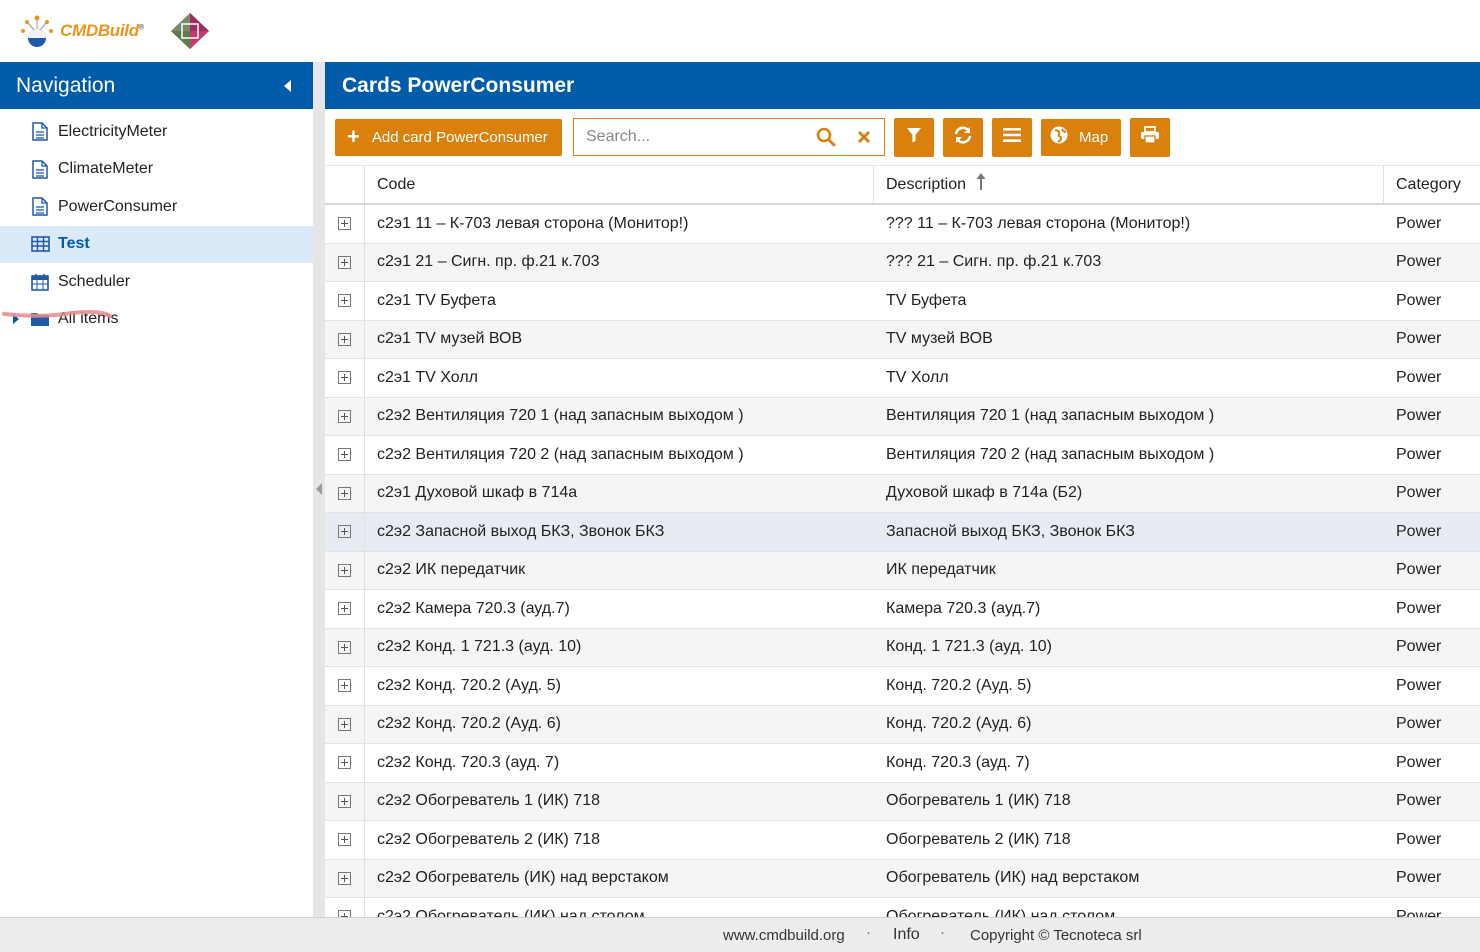 The image size is (1480, 952). What do you see at coordinates (156, 244) in the screenshot?
I see `nav-item-test: Test` at bounding box center [156, 244].